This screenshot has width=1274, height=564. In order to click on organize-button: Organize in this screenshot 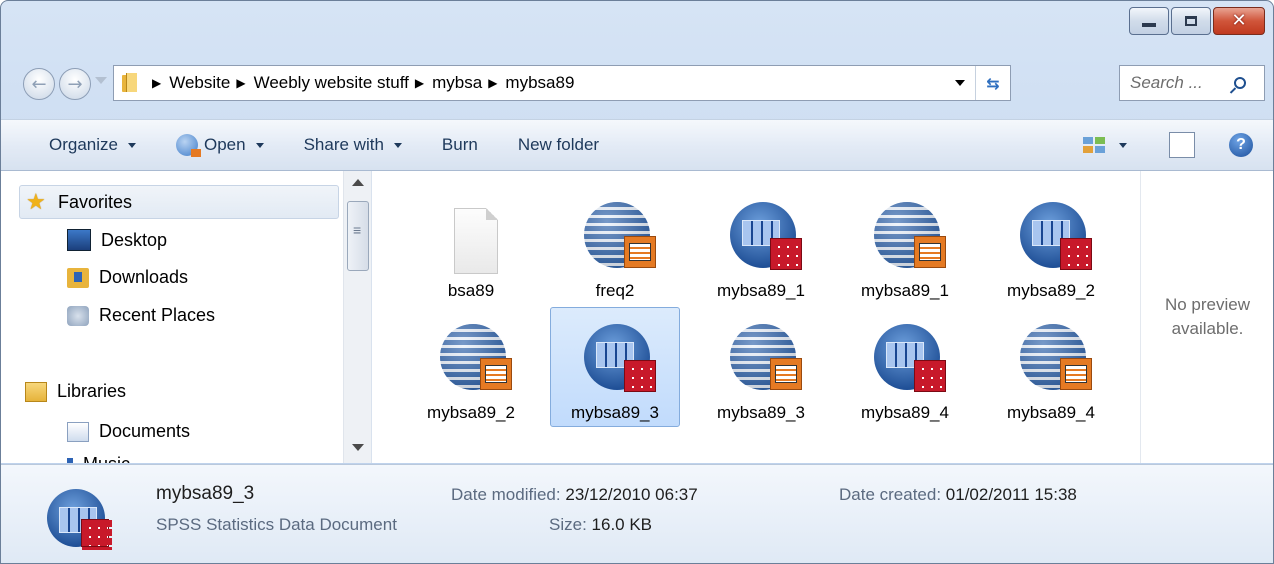, I will do `click(92, 145)`.